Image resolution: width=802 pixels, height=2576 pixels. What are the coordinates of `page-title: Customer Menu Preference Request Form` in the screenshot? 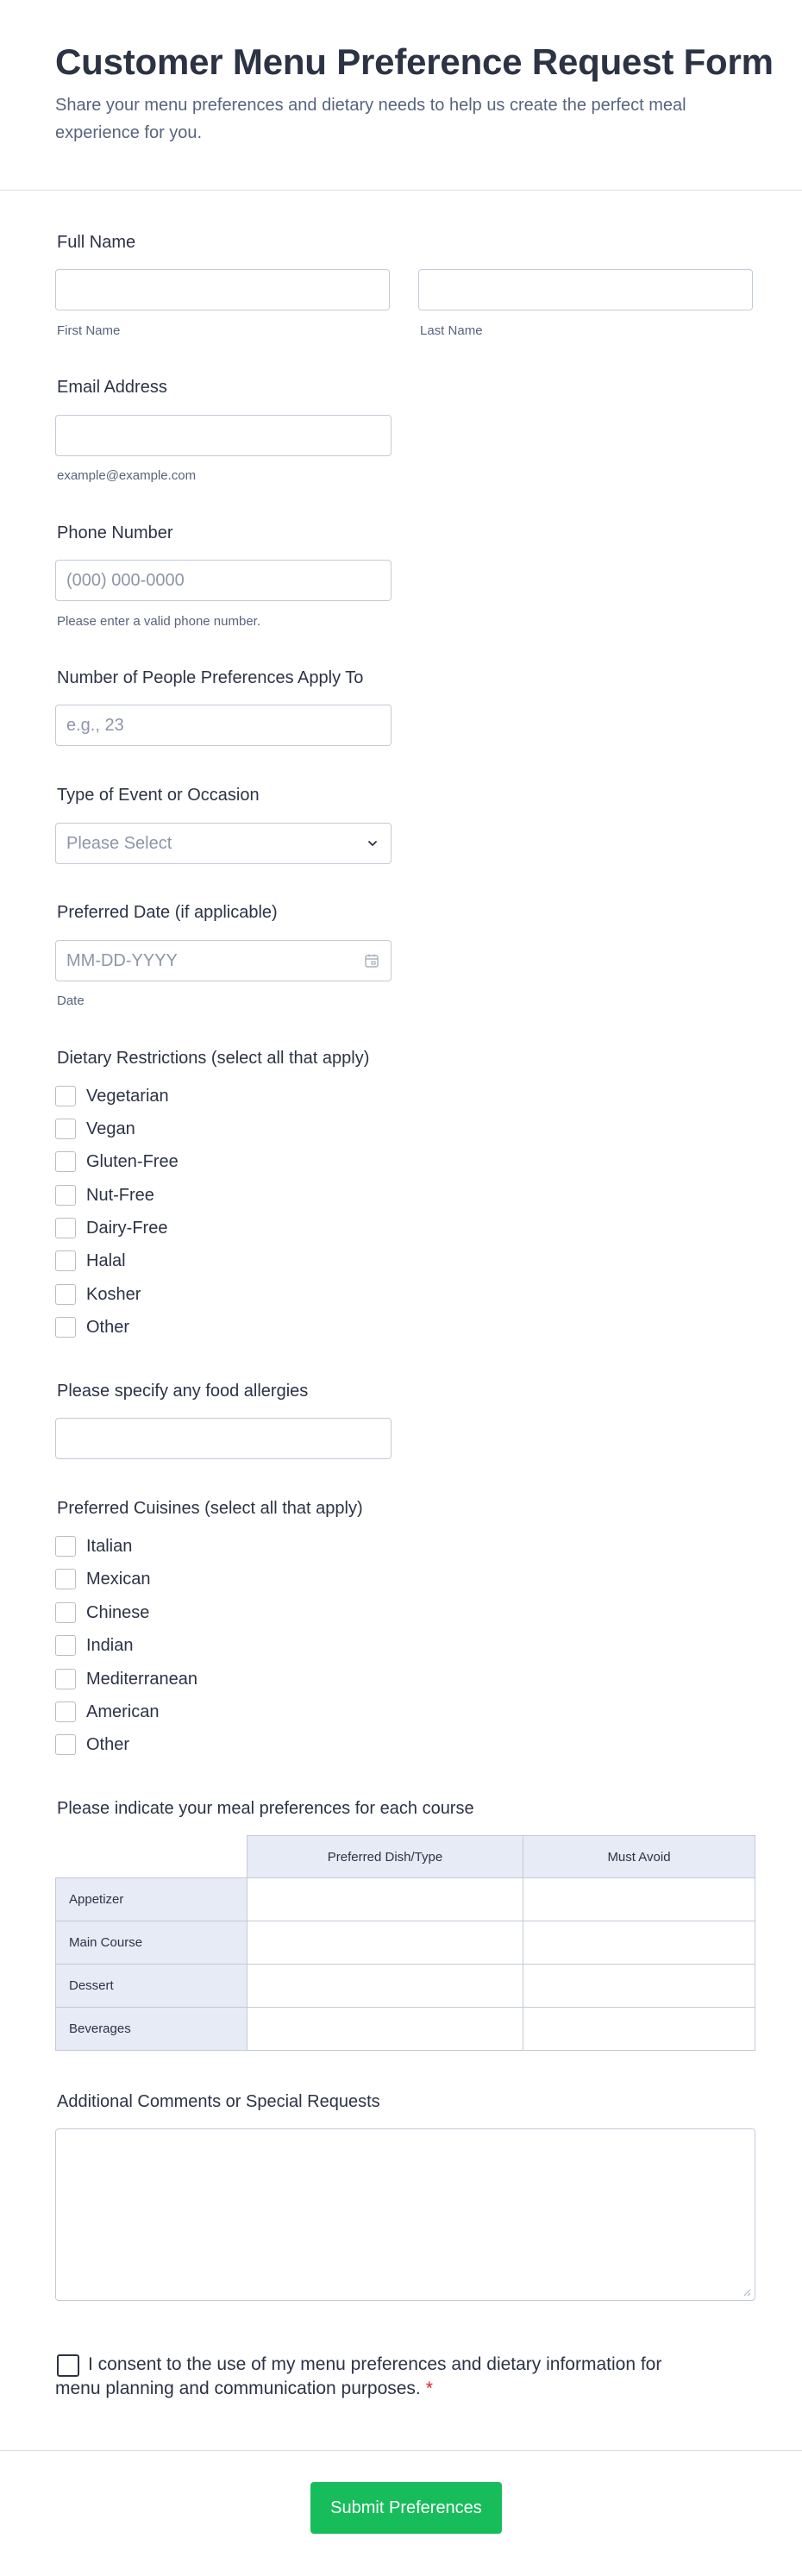 It's located at (414, 61).